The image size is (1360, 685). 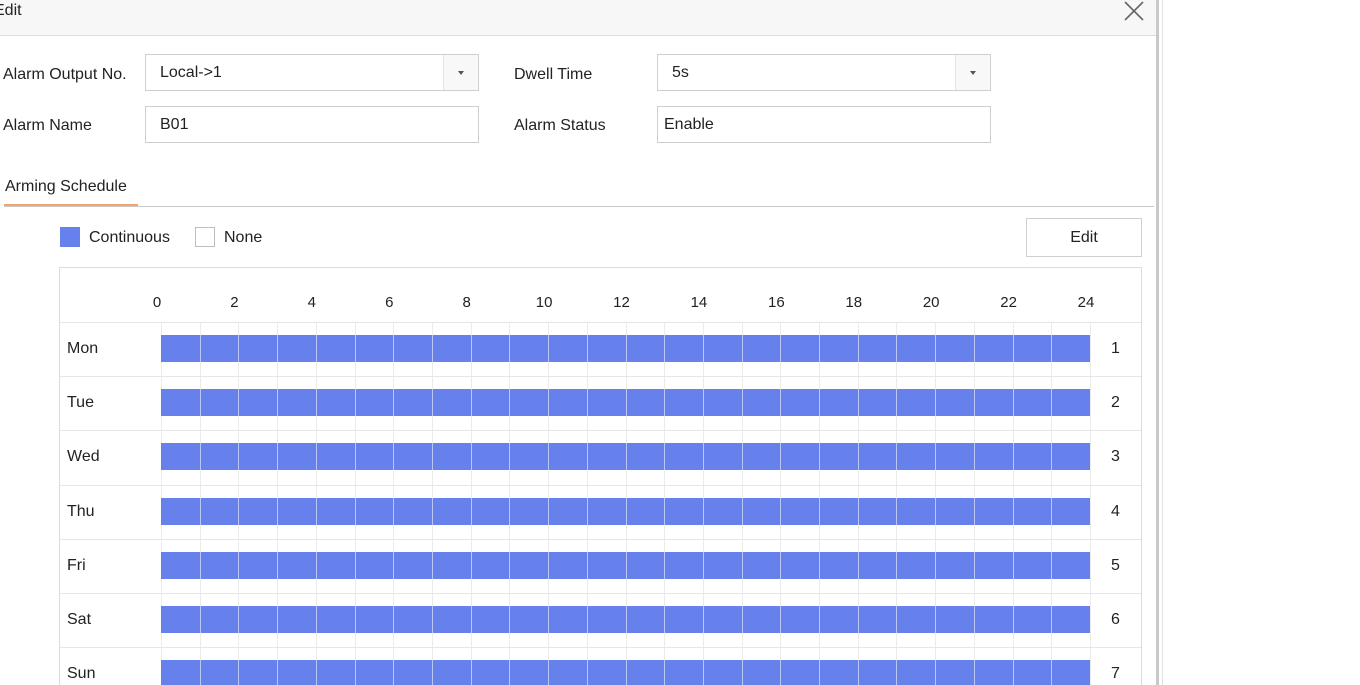 What do you see at coordinates (625, 619) in the screenshot?
I see `schedule-bar-sat` at bounding box center [625, 619].